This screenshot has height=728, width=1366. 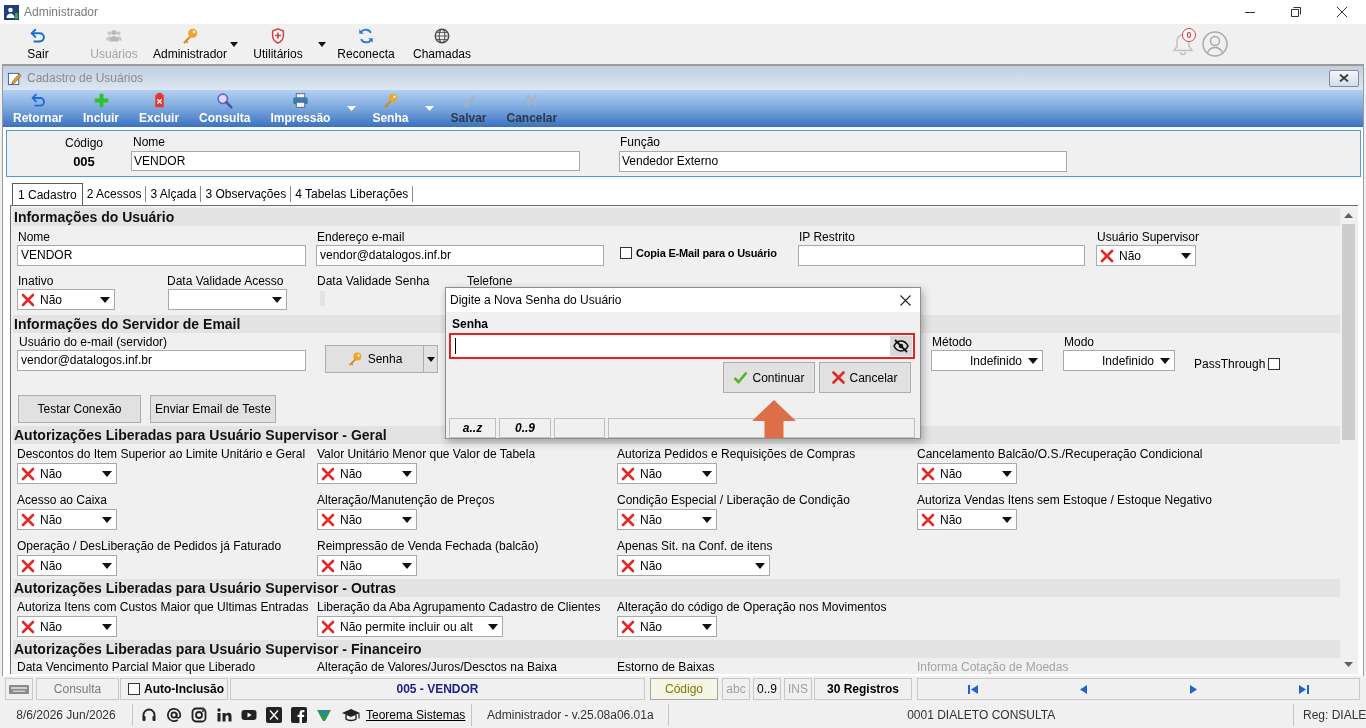 I want to click on next-icon, so click(x=1194, y=689).